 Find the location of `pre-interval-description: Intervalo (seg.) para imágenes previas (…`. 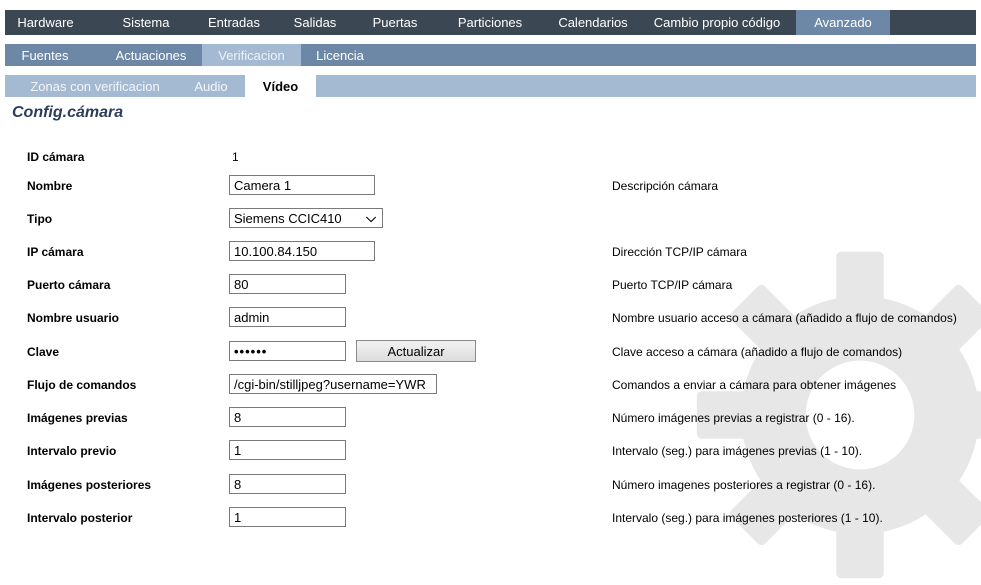

pre-interval-description: Intervalo (seg.) para imágenes previas (… is located at coordinates (737, 451).